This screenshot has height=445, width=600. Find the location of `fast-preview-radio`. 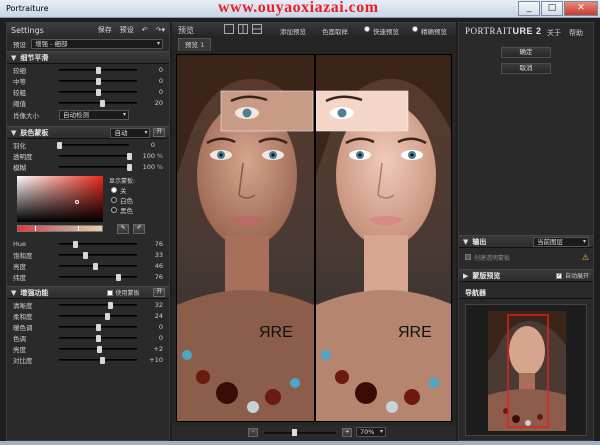

fast-preview-radio is located at coordinates (367, 29).